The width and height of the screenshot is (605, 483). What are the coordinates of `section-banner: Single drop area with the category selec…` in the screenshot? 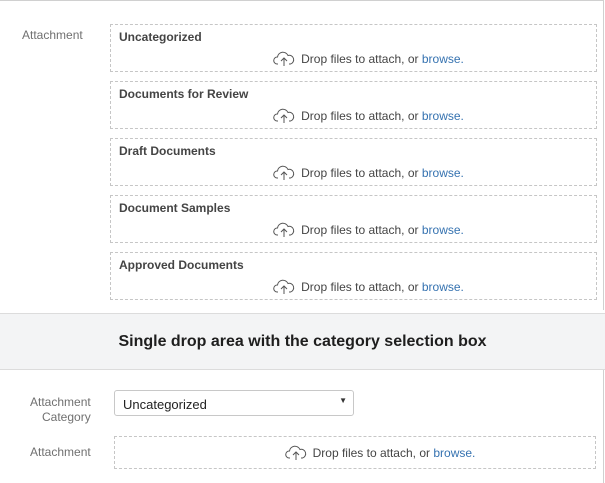 It's located at (302, 341).